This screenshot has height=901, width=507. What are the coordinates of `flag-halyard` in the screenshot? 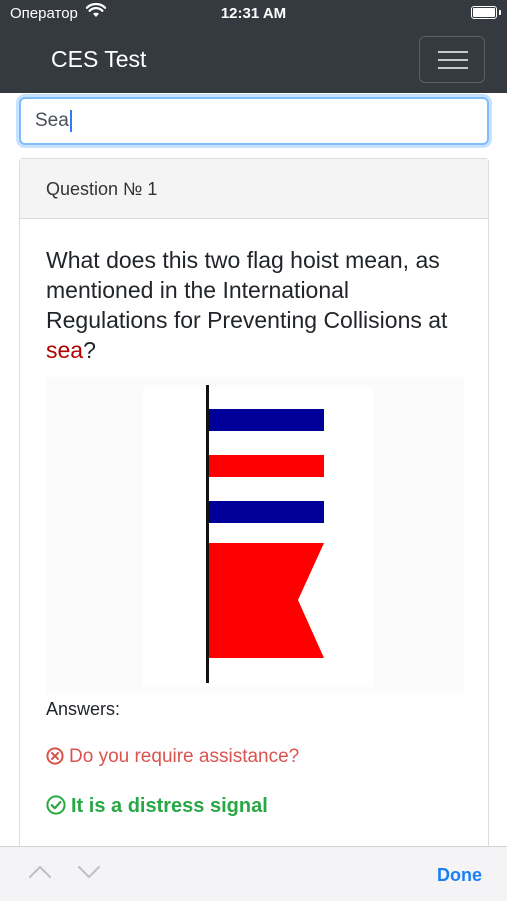 It's located at (207, 534).